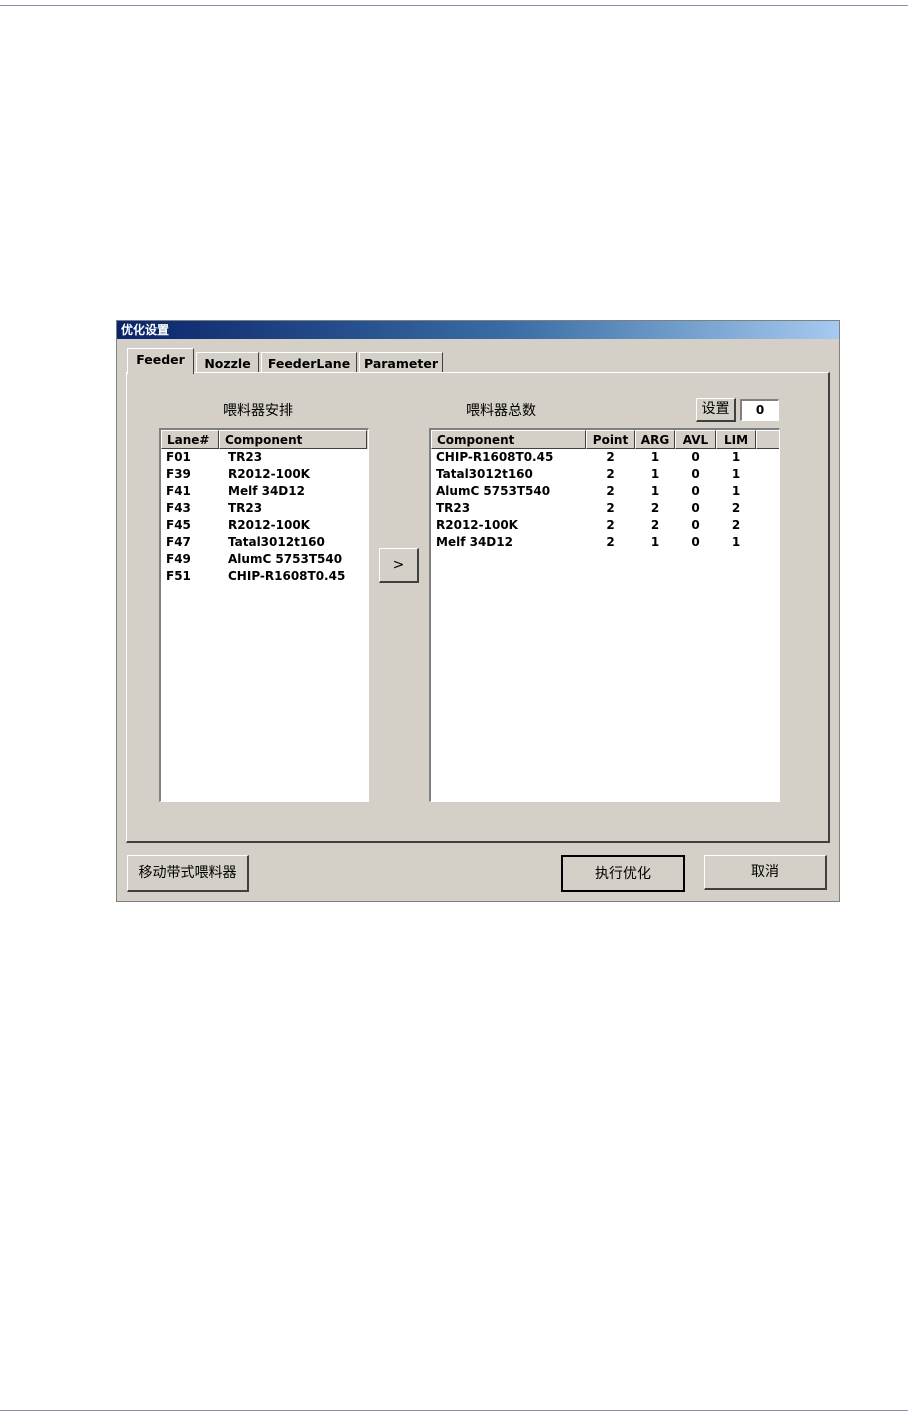 The height and width of the screenshot is (1421, 908). Describe the element at coordinates (309, 362) in the screenshot. I see `tab-feederlane: FeederLane` at that location.